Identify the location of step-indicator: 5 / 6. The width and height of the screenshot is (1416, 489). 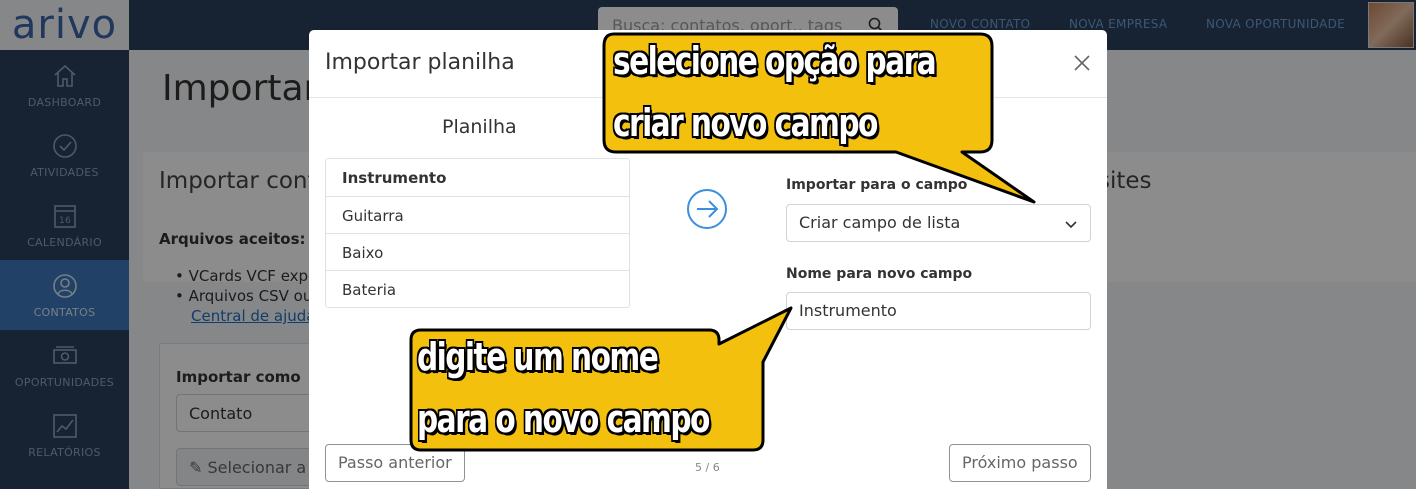
(707, 467).